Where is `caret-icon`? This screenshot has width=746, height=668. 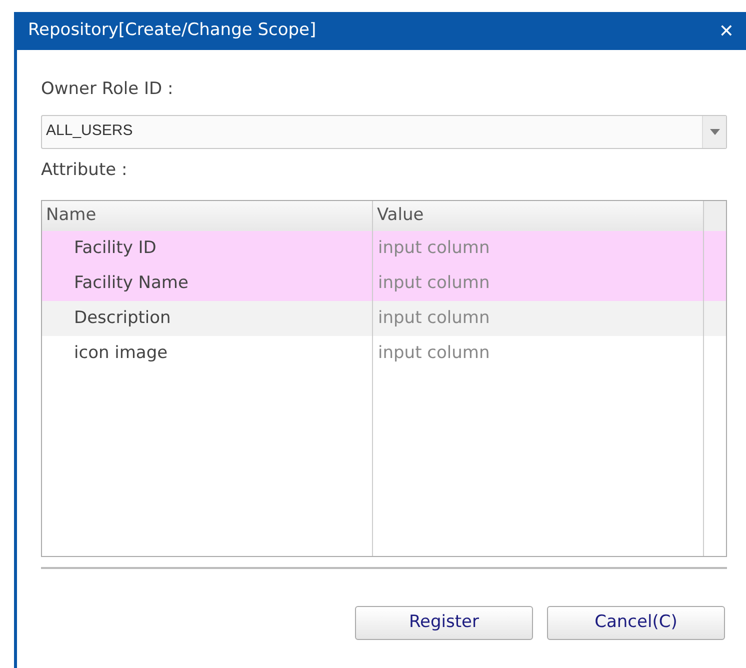
caret-icon is located at coordinates (714, 132).